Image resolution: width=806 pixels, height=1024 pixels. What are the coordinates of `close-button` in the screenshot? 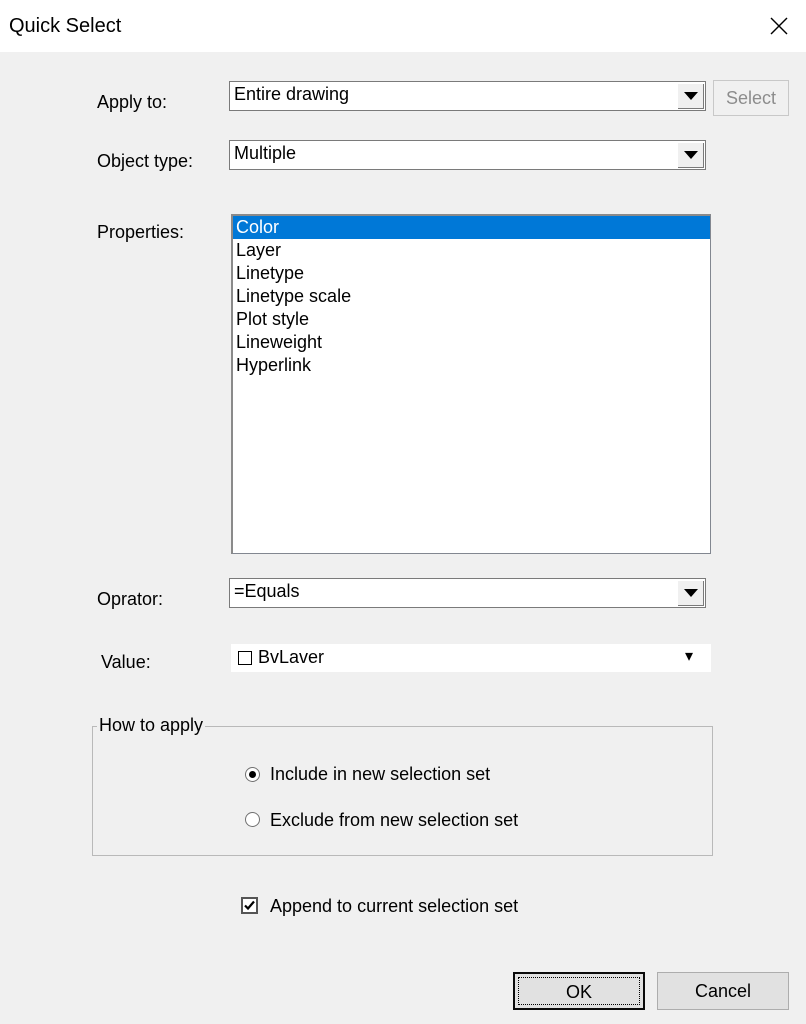 It's located at (778, 26).